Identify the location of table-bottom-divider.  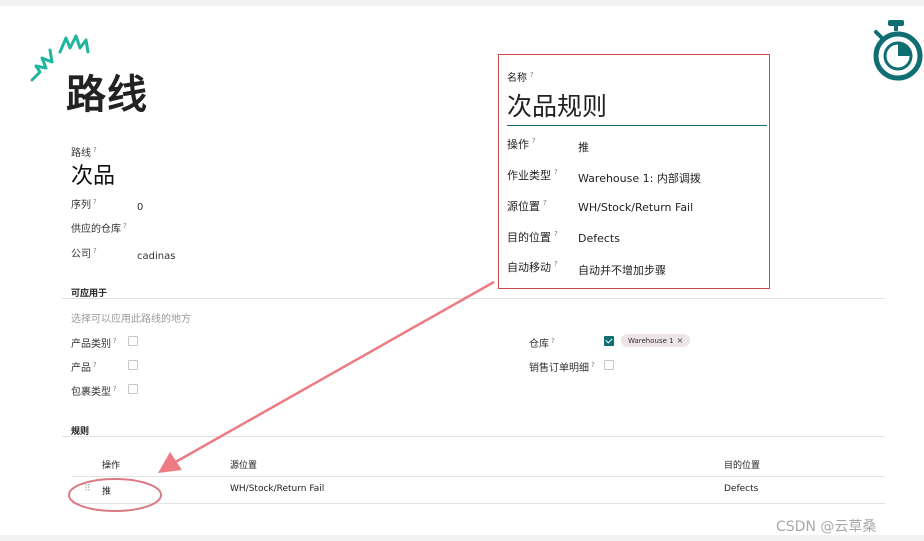
(478, 503).